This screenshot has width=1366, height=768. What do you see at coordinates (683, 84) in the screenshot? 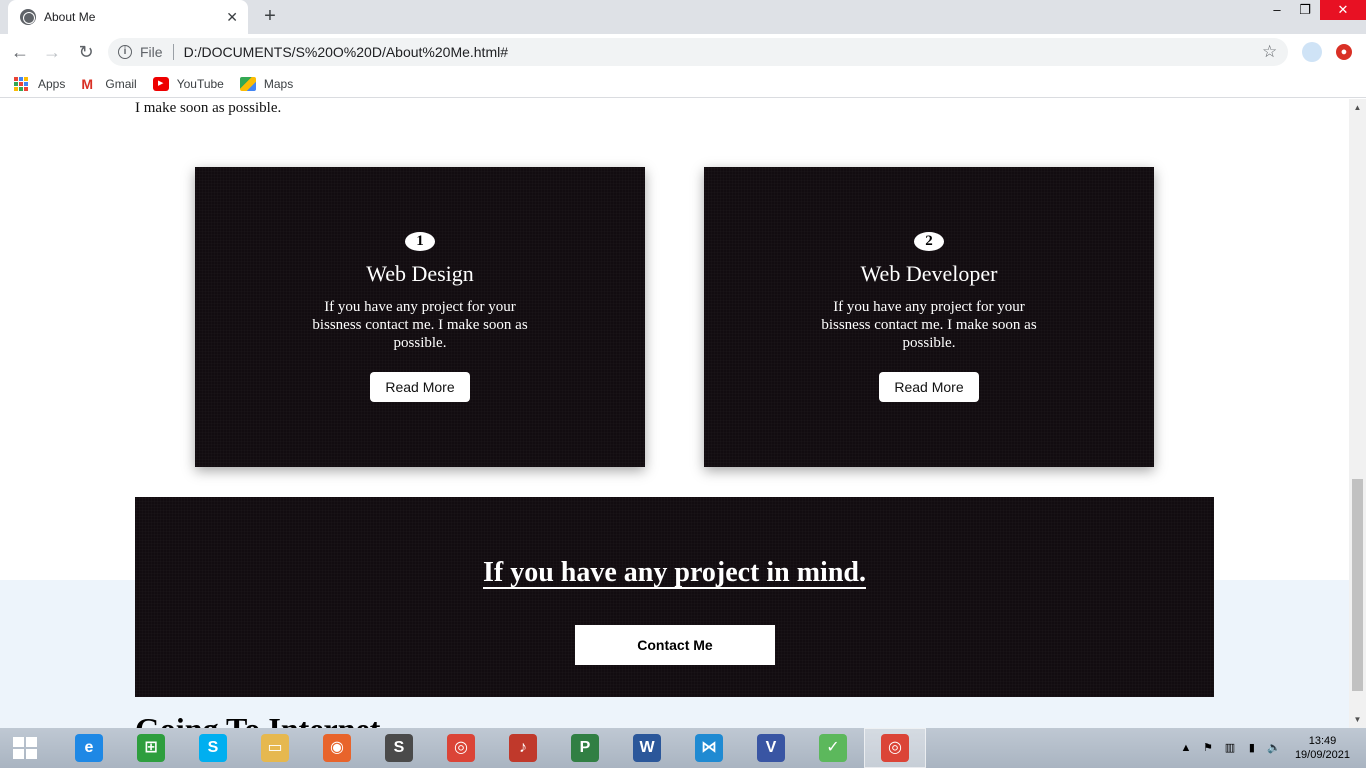
I see `bookmarks-bar: Apps M Gmail ▶ YouTube Maps` at bounding box center [683, 84].